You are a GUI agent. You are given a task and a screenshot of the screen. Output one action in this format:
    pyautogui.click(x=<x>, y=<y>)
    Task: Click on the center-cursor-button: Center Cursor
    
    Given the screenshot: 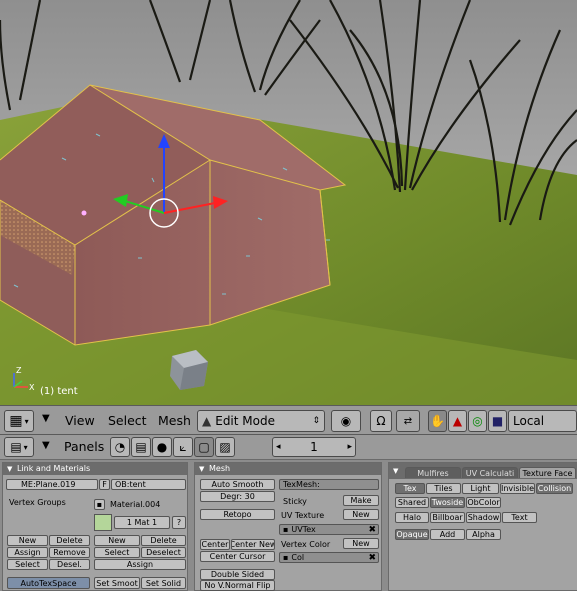 What is the action you would take?
    pyautogui.click(x=237, y=556)
    